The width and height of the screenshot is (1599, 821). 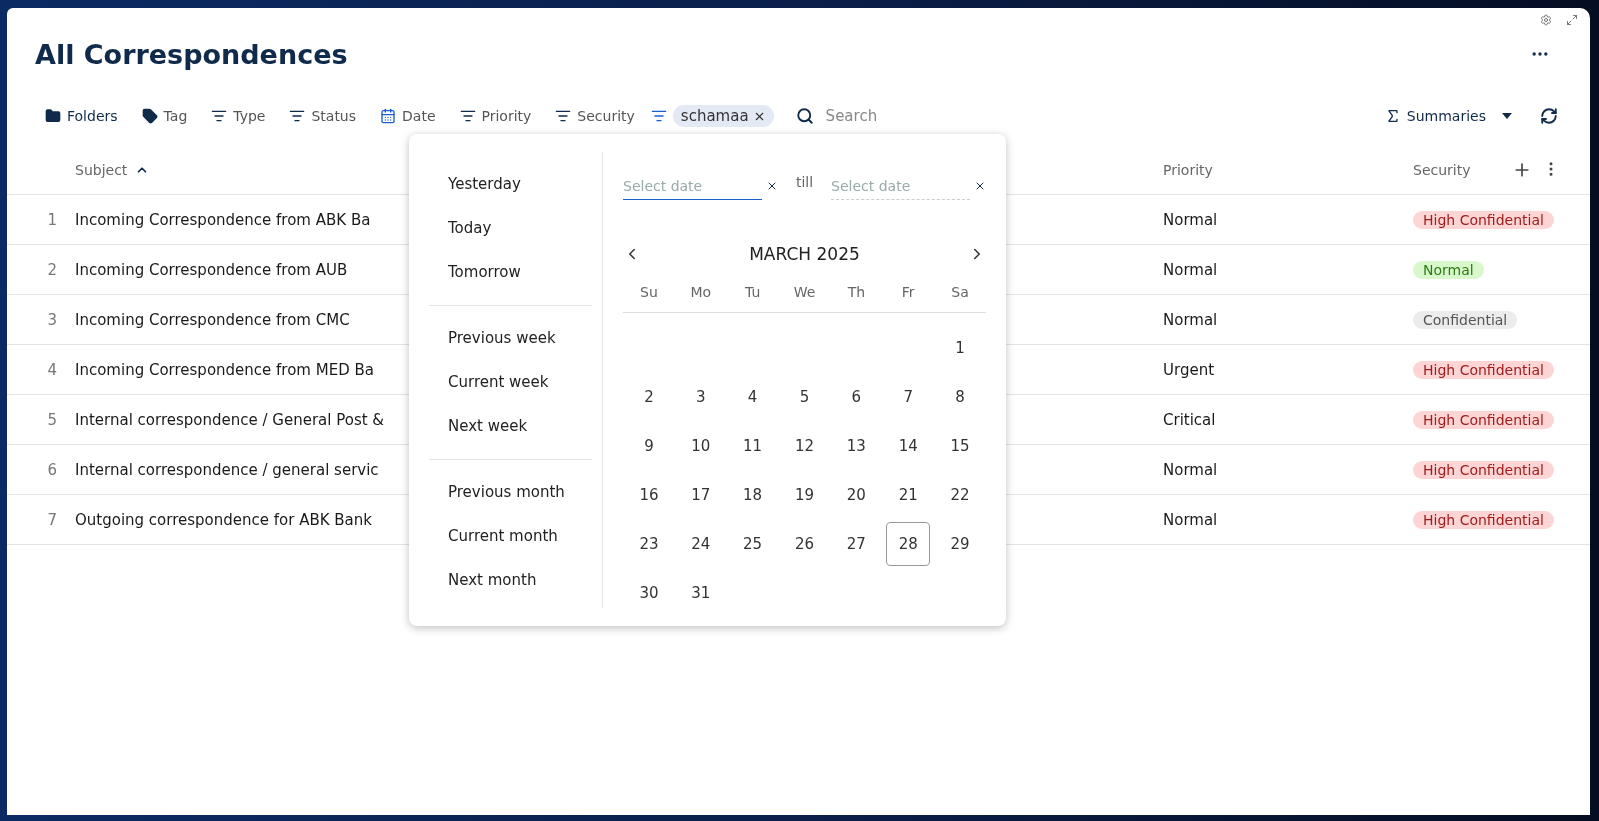 What do you see at coordinates (701, 292) in the screenshot?
I see `weekday-label: Mo` at bounding box center [701, 292].